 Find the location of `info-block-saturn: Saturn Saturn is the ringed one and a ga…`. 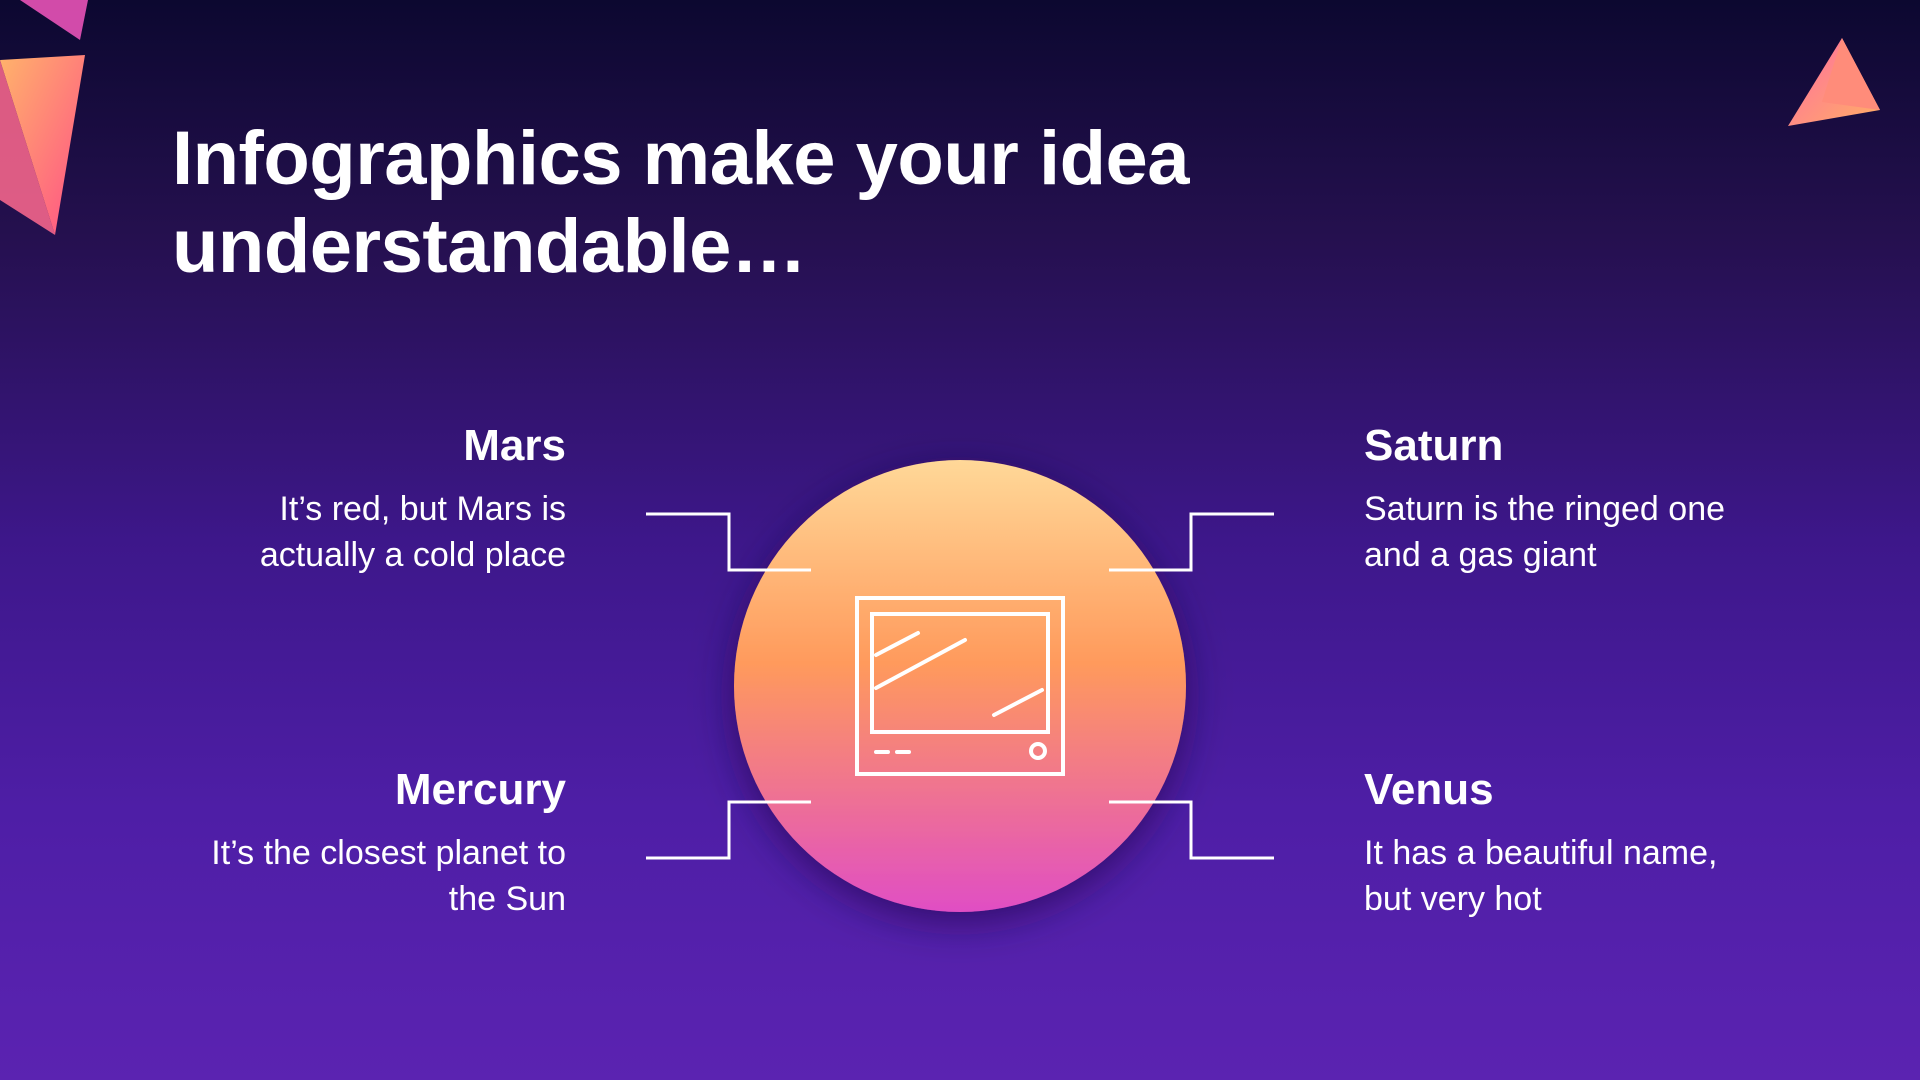

info-block-saturn: Saturn Saturn is the ringed one and a ga… is located at coordinates (1564, 499).